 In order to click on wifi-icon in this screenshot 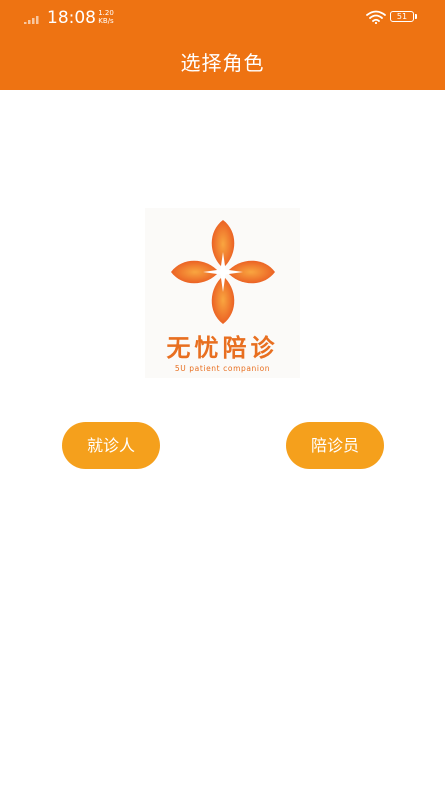, I will do `click(376, 17)`.